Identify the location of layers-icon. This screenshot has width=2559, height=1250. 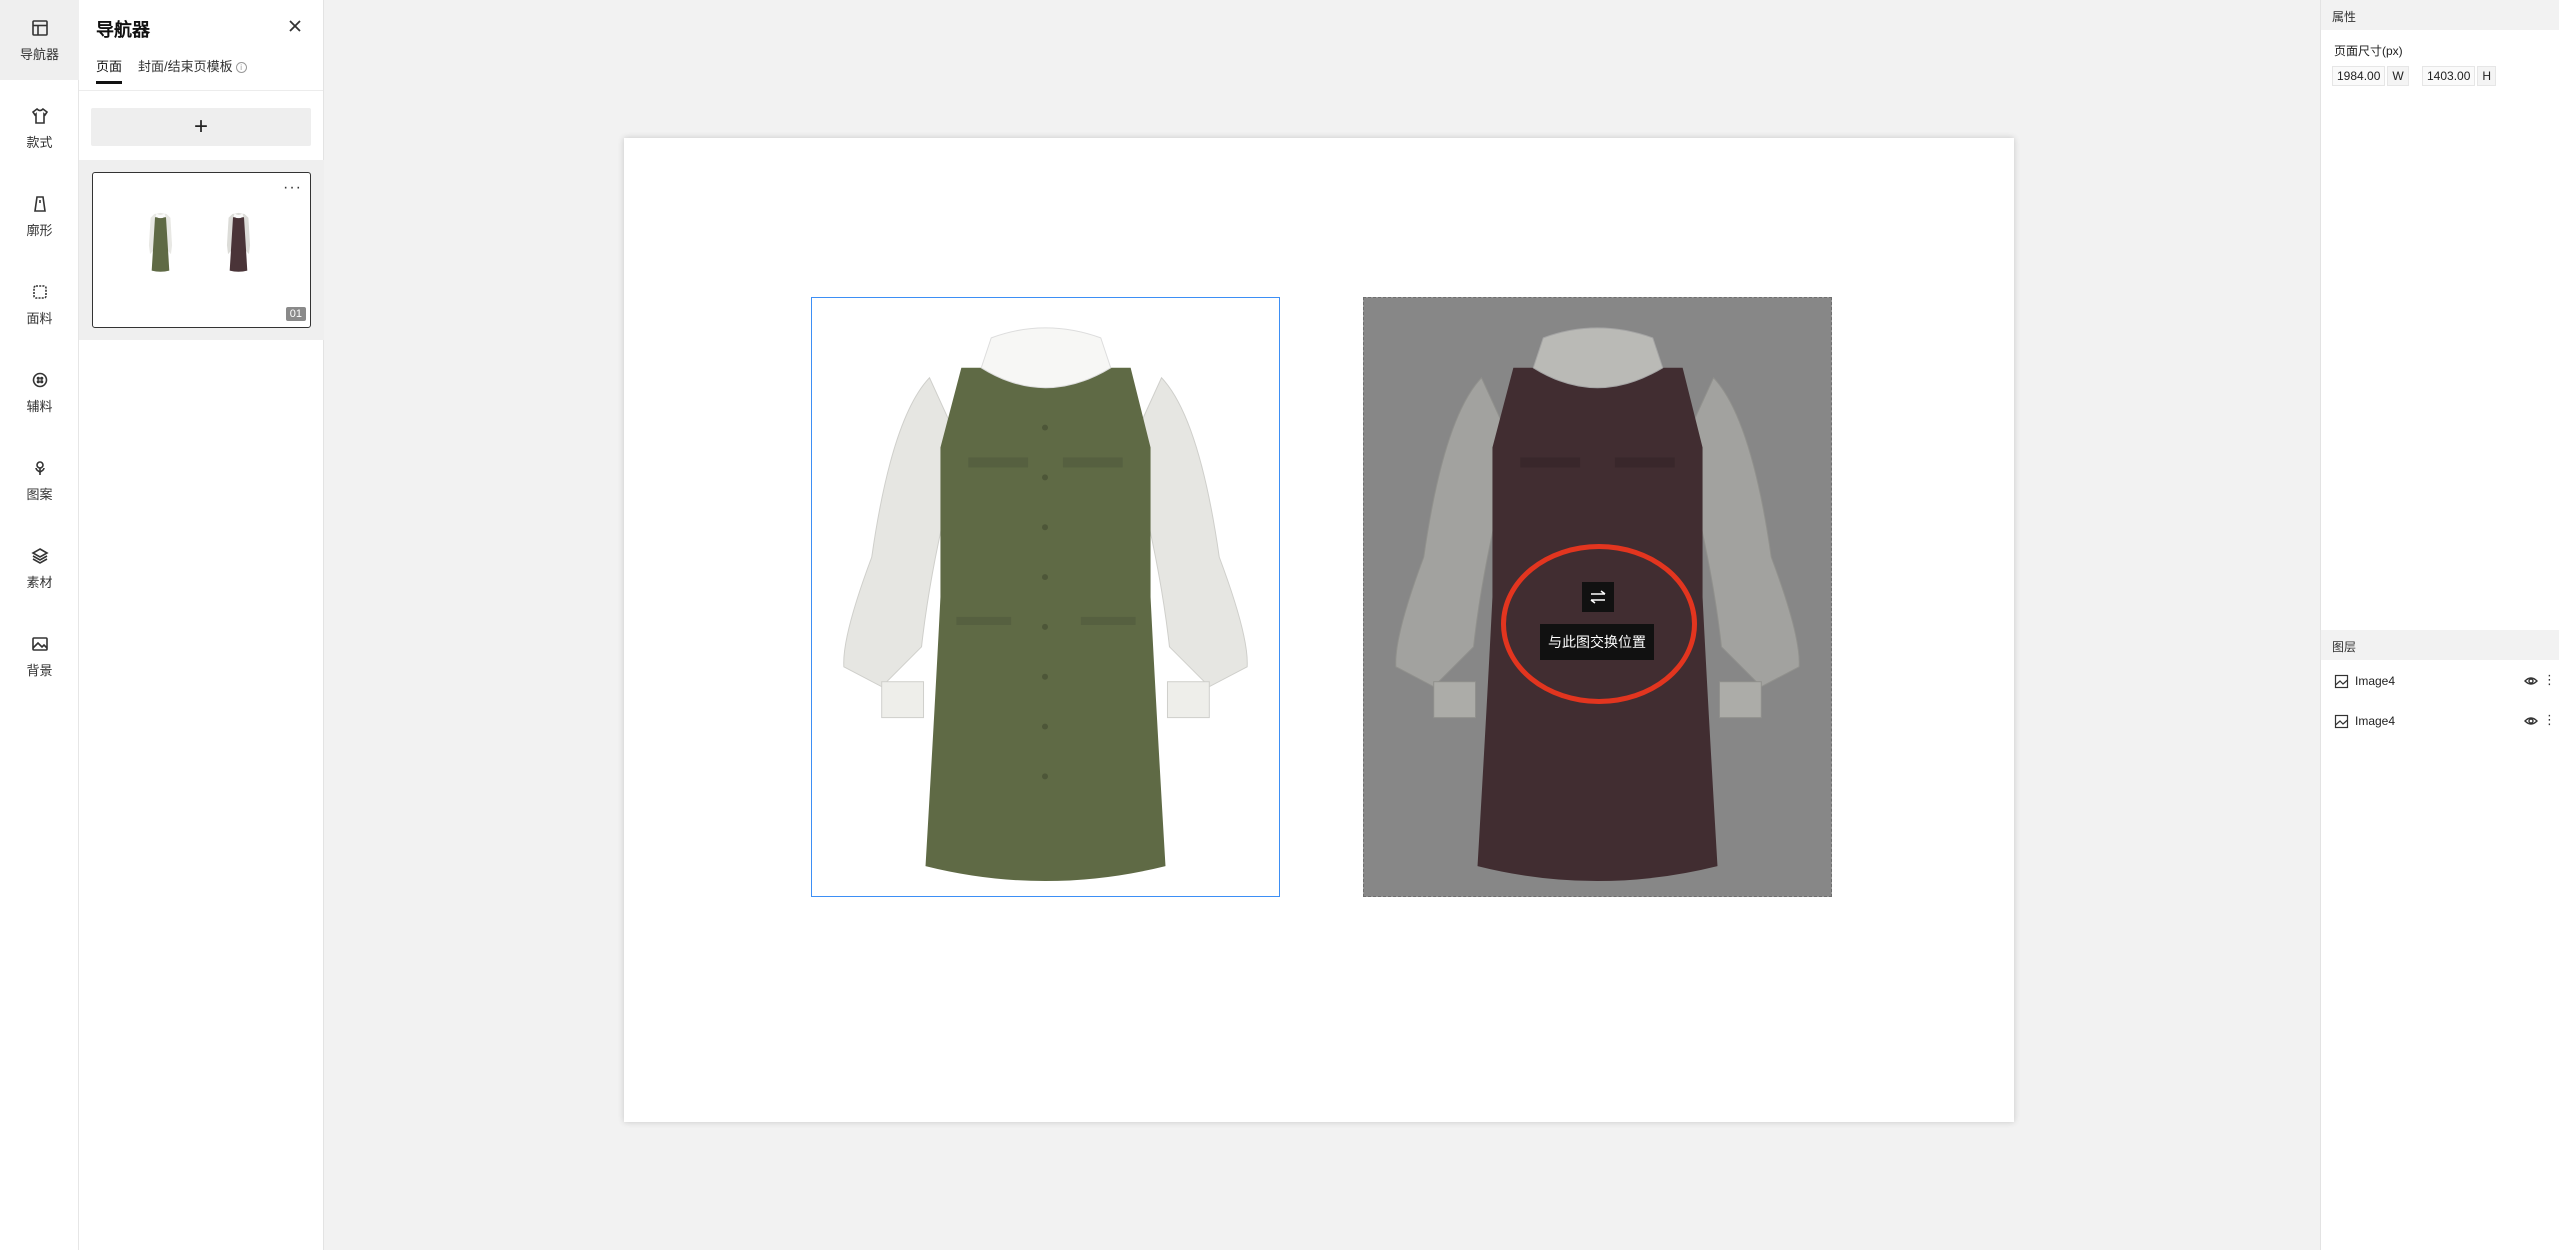
(39, 555).